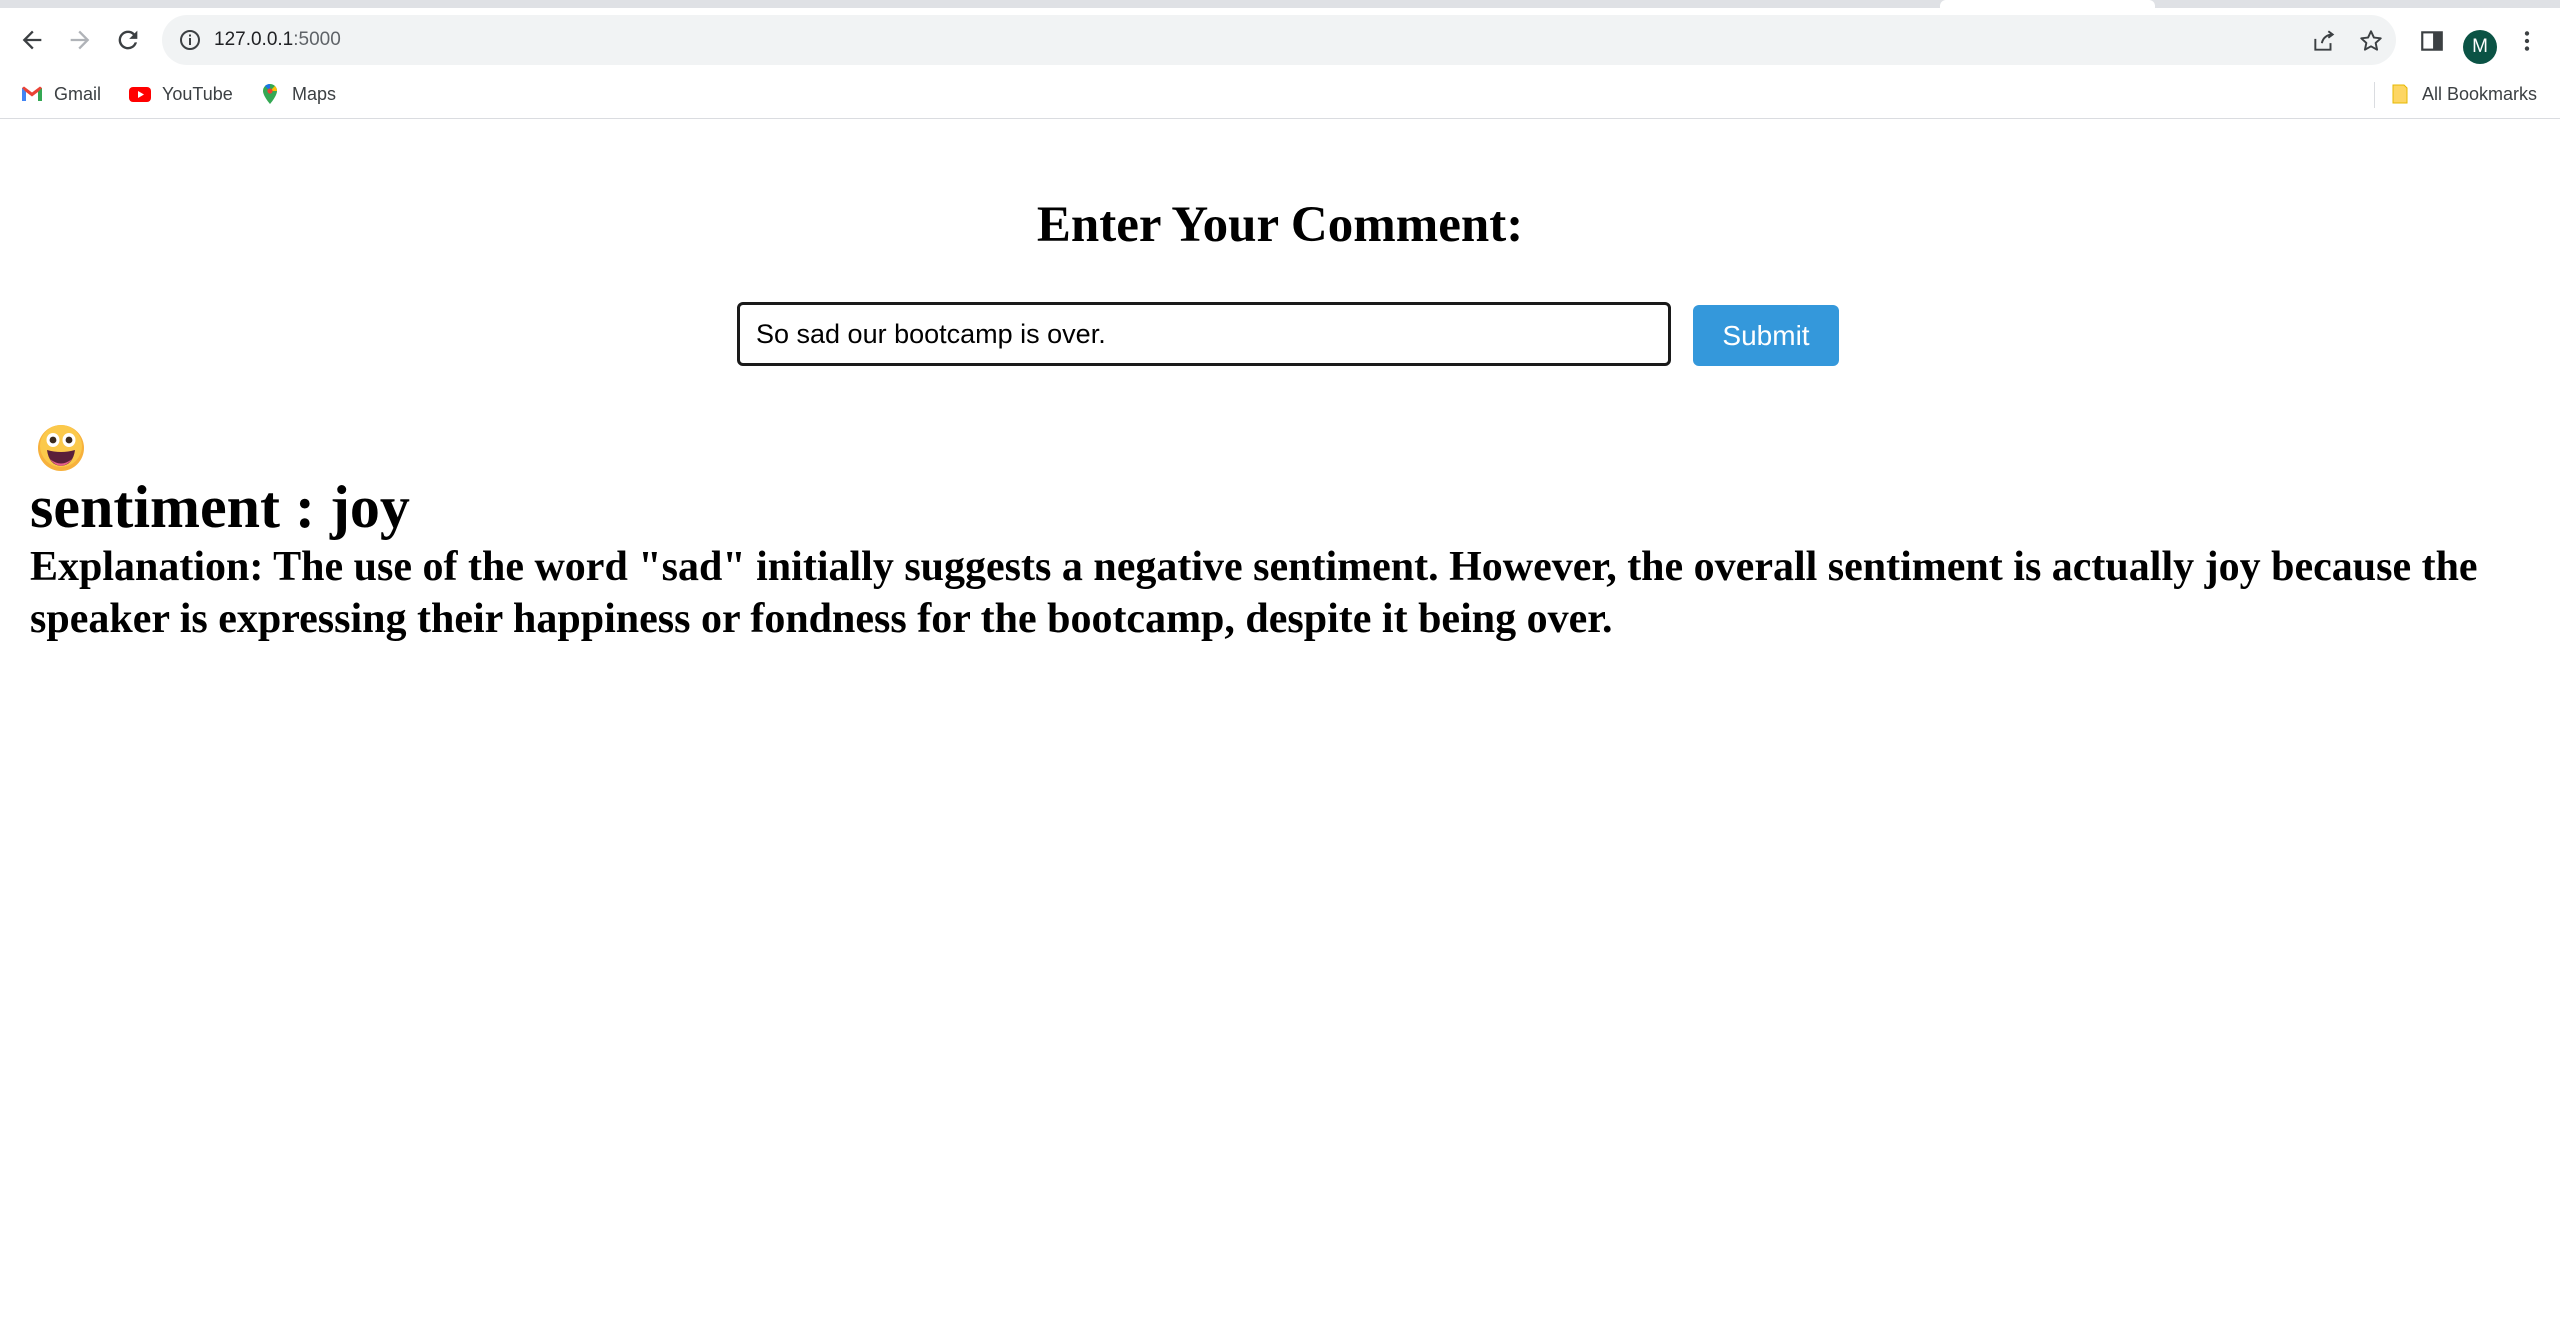 This screenshot has height=1321, width=2560. I want to click on all-bookmarks-button: All Bookmarks, so click(2462, 94).